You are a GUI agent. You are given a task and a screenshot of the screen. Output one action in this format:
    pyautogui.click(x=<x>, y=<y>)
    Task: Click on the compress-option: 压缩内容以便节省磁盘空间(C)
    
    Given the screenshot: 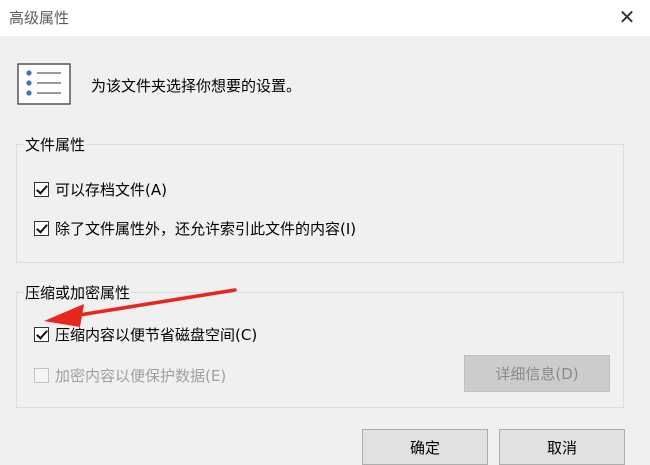 What is the action you would take?
    pyautogui.click(x=145, y=334)
    